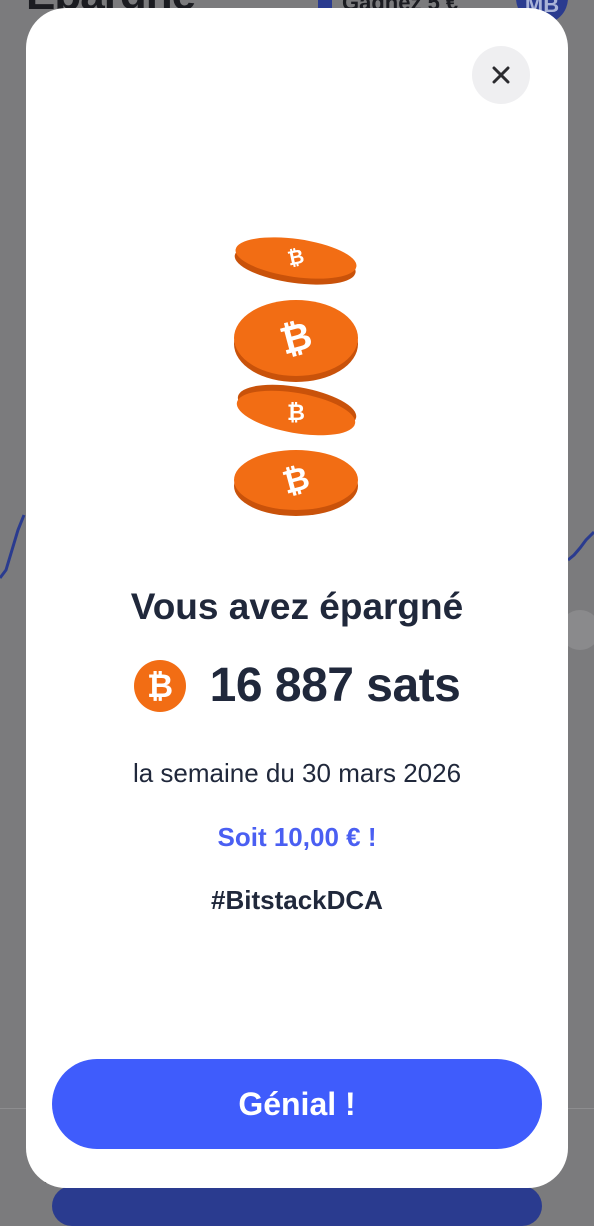 The image size is (594, 1226). I want to click on amount-row: ₿ 16 887 sats, so click(297, 685).